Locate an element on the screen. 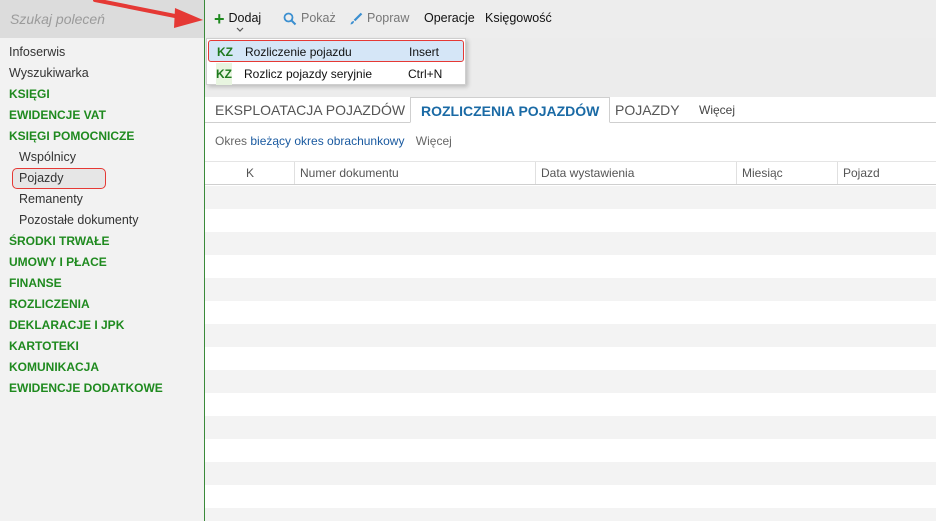  filter-more-link: Więcej is located at coordinates (434, 141).